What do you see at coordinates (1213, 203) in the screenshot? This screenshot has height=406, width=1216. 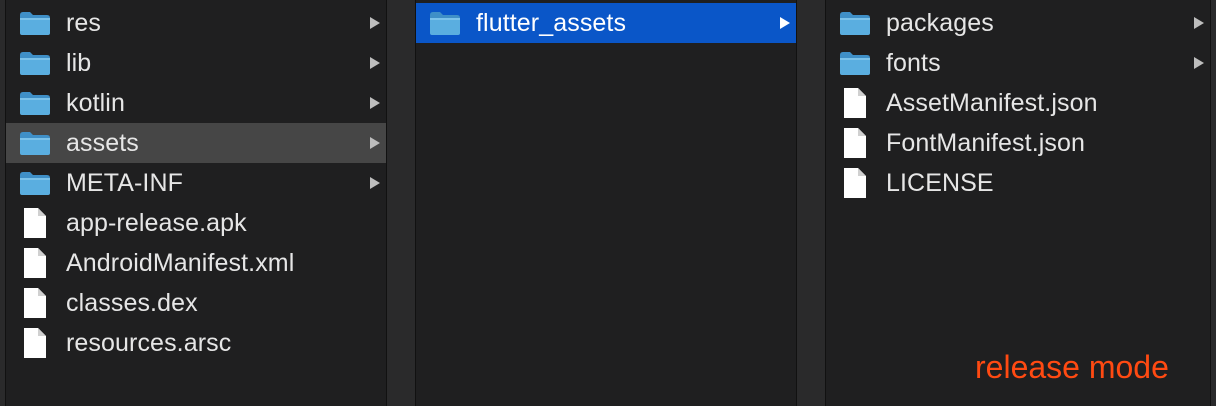 I see `scroll-edge-right` at bounding box center [1213, 203].